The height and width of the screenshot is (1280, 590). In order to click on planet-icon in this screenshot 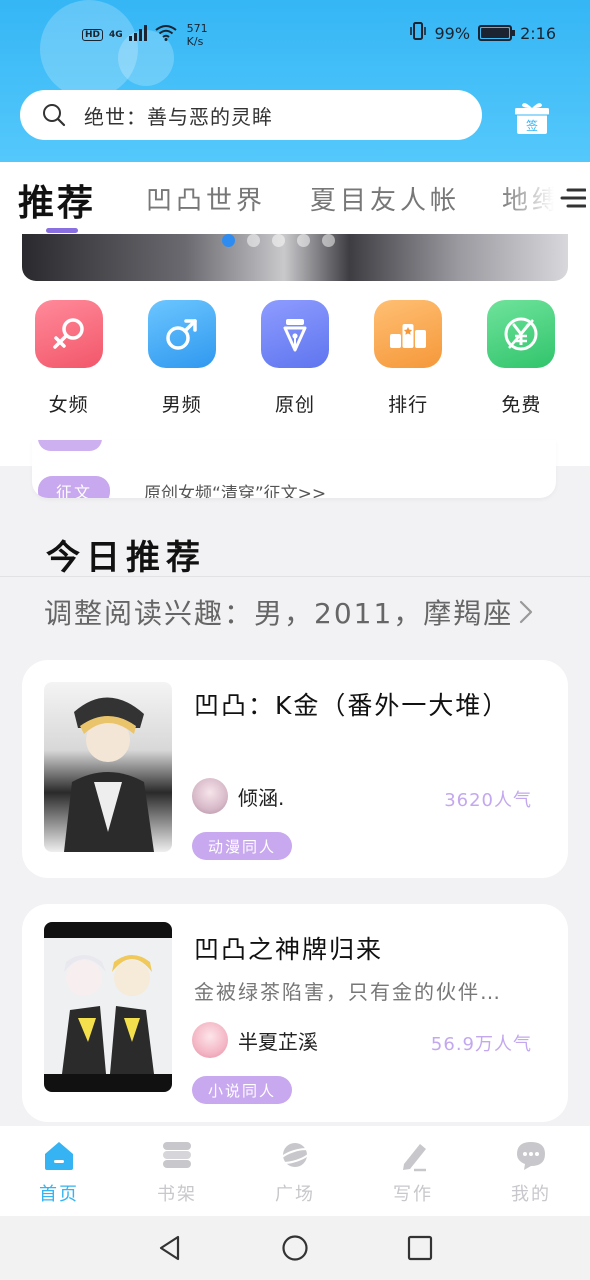, I will do `click(295, 1155)`.